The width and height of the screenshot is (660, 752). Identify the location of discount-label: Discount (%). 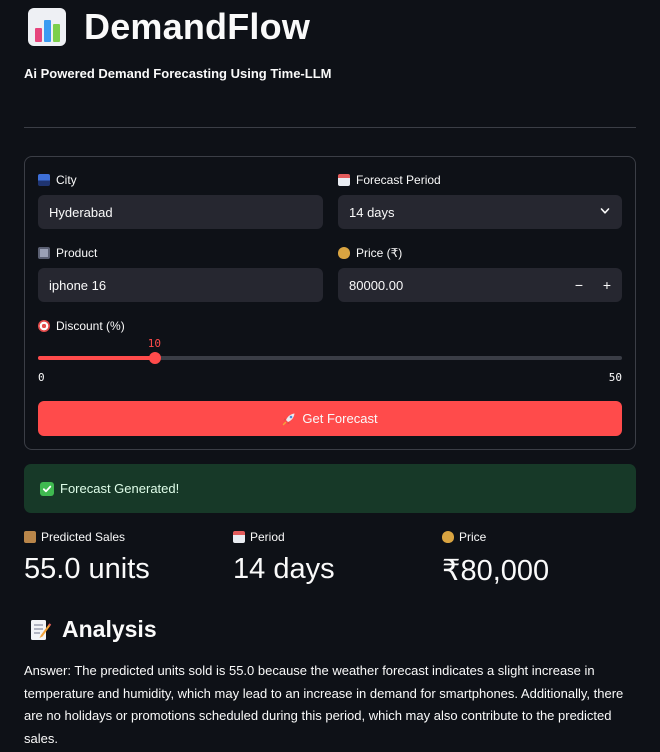
(81, 326).